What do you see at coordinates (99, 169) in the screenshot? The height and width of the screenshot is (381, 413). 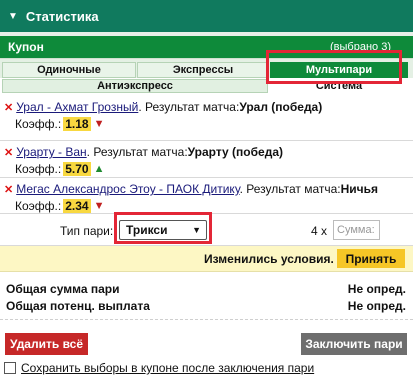 I see `odds-up-icon: ▲` at bounding box center [99, 169].